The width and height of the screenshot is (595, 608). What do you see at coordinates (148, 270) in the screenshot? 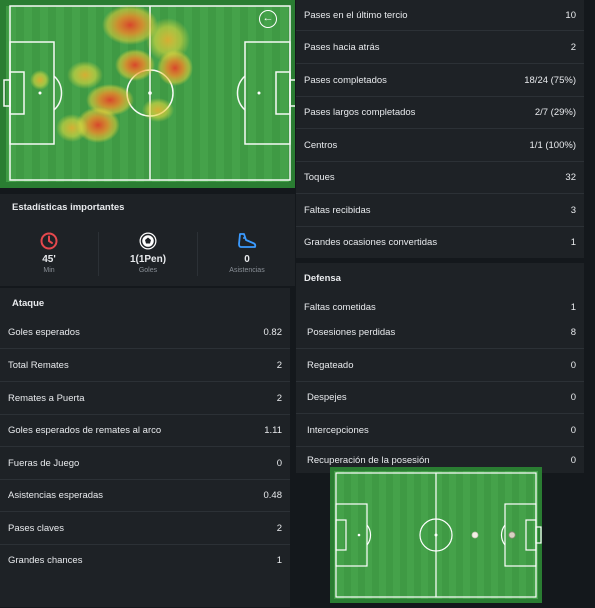
I see `stat-goals-label: Goles` at bounding box center [148, 270].